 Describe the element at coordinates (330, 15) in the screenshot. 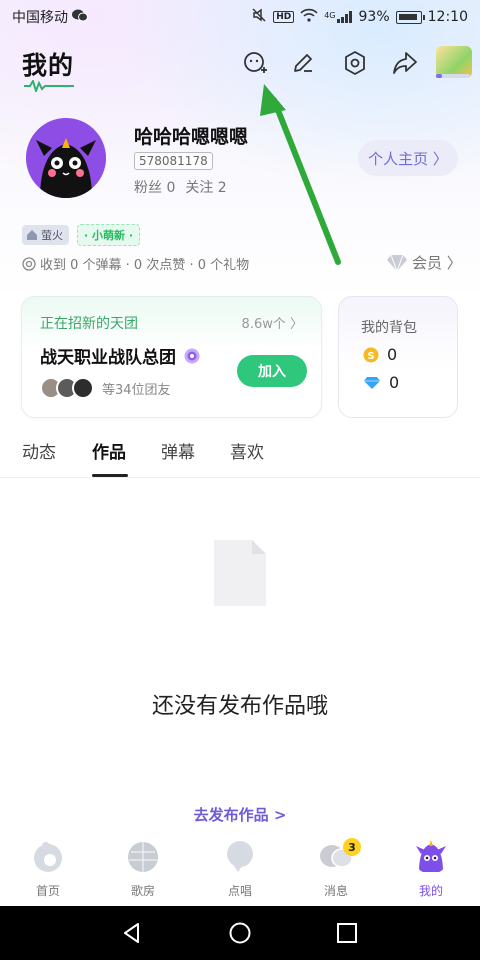

I see `network-type: 4G` at that location.